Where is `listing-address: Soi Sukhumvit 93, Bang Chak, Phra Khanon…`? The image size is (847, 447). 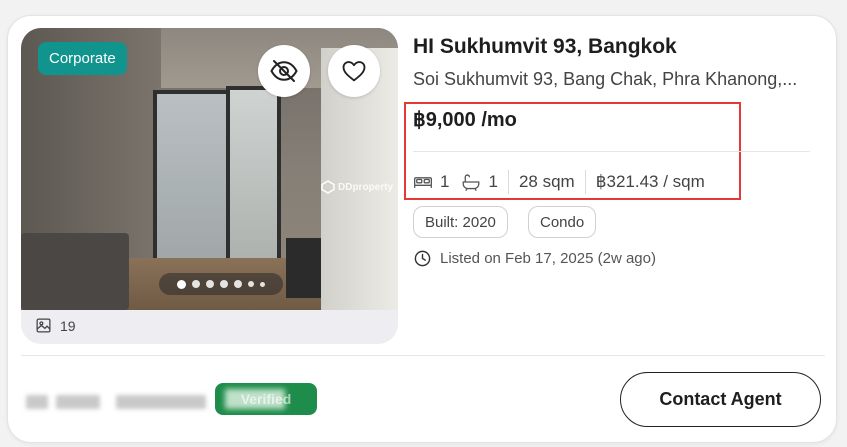 listing-address: Soi Sukhumvit 93, Bang Chak, Phra Khanon… is located at coordinates (605, 79).